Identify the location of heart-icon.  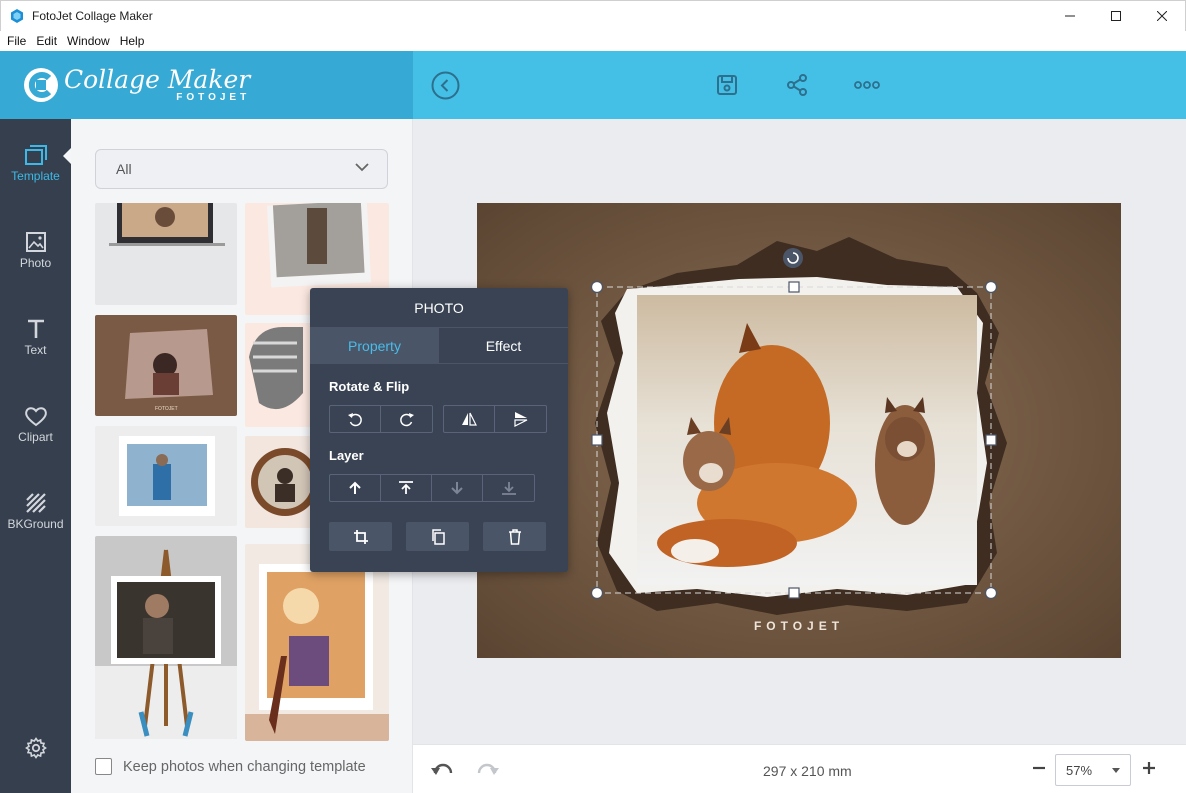
(35, 417).